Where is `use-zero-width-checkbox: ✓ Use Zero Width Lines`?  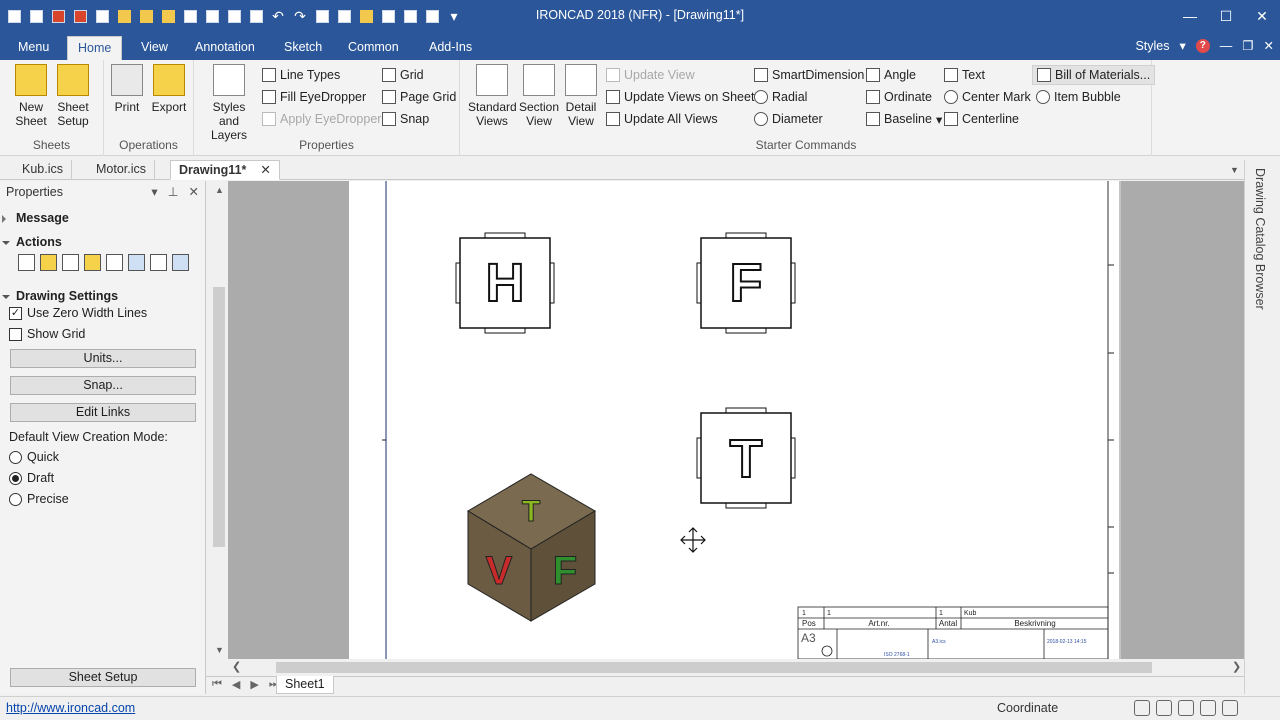
use-zero-width-checkbox: ✓ Use Zero Width Lines is located at coordinates (78, 313).